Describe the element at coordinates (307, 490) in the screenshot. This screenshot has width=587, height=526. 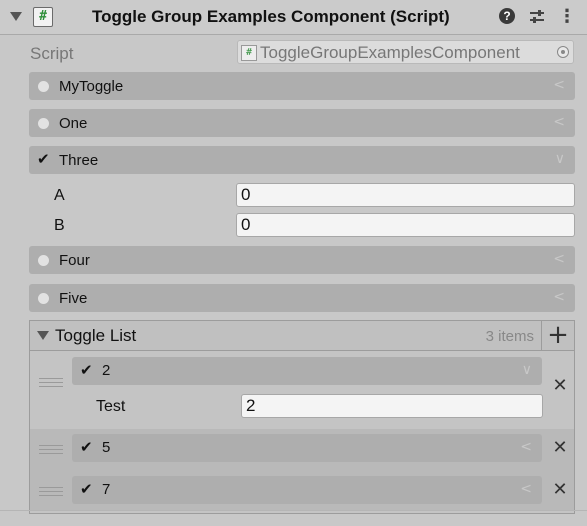
I see `list-item-toggle: ✔ 7 <` at that location.